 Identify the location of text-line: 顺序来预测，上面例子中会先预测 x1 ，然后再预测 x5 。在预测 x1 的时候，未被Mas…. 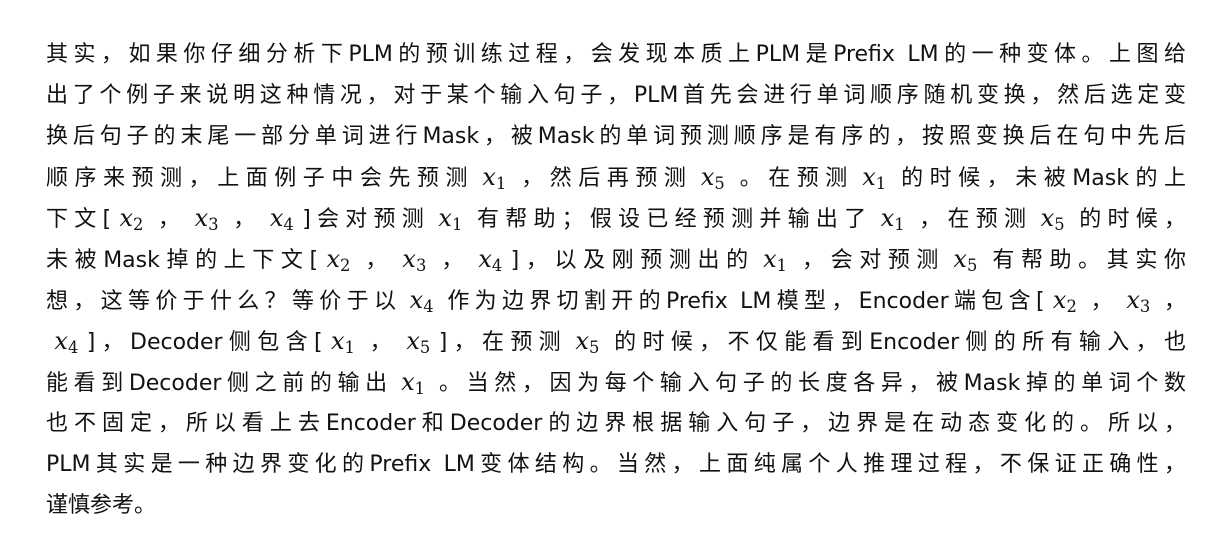
(616, 177).